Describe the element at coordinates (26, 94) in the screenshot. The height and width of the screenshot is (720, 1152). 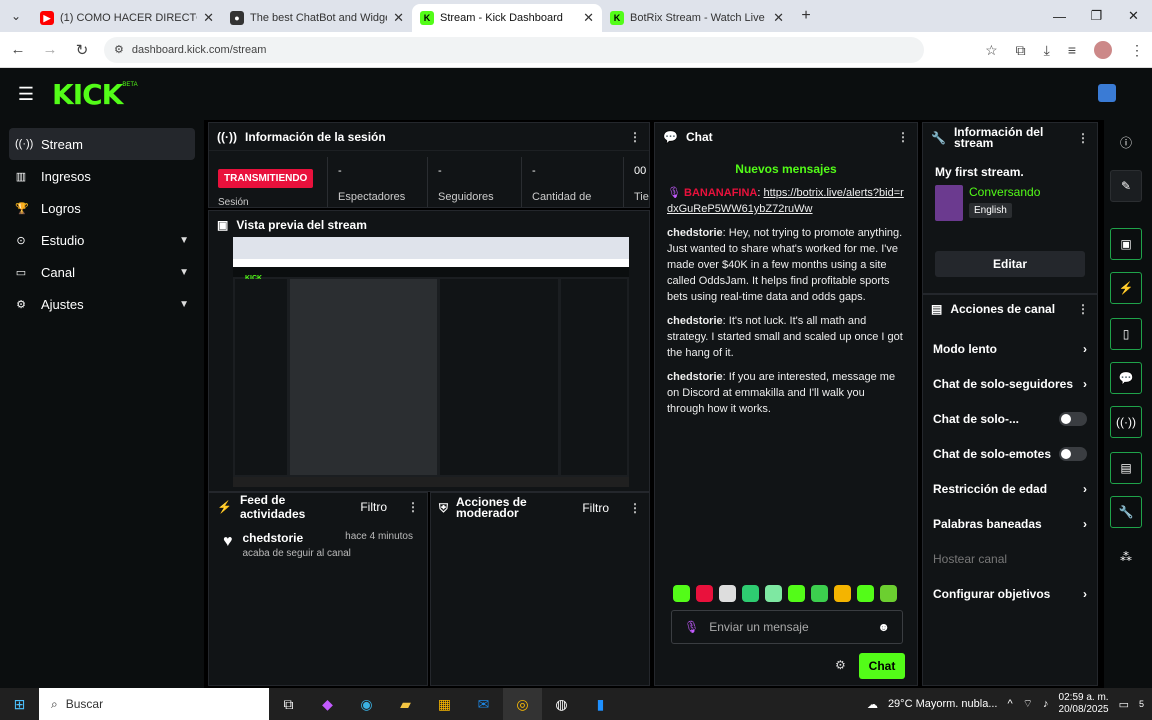
I see `hamburger-menu-icon: ☰` at that location.